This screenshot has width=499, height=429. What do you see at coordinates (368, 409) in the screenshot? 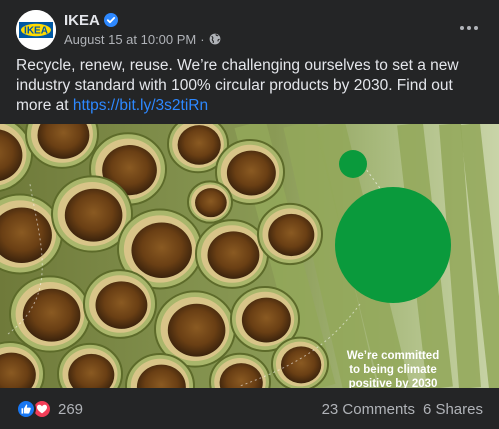
I see `comments-count: 23 Comments` at bounding box center [368, 409].